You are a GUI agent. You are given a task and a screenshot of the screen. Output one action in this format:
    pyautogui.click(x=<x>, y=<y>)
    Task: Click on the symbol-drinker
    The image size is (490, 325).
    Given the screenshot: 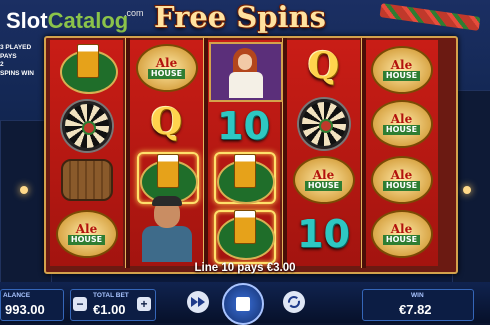 What is the action you would take?
    pyautogui.click(x=167, y=230)
    